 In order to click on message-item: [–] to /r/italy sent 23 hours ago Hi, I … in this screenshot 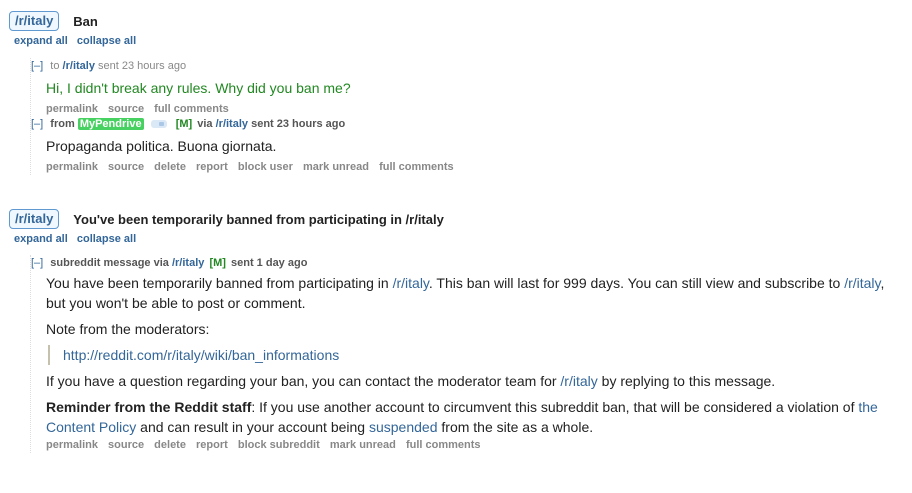, I will do `click(190, 87)`.